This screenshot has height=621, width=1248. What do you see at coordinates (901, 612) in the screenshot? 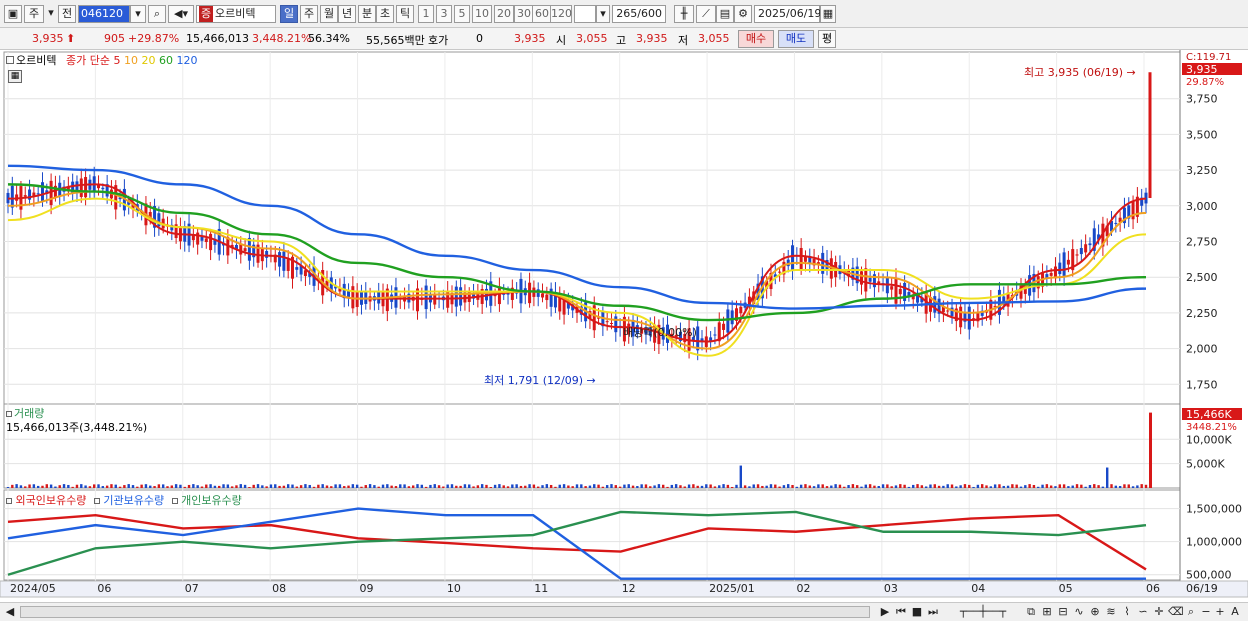
I see `rewind-icon: ⏮` at bounding box center [901, 612].